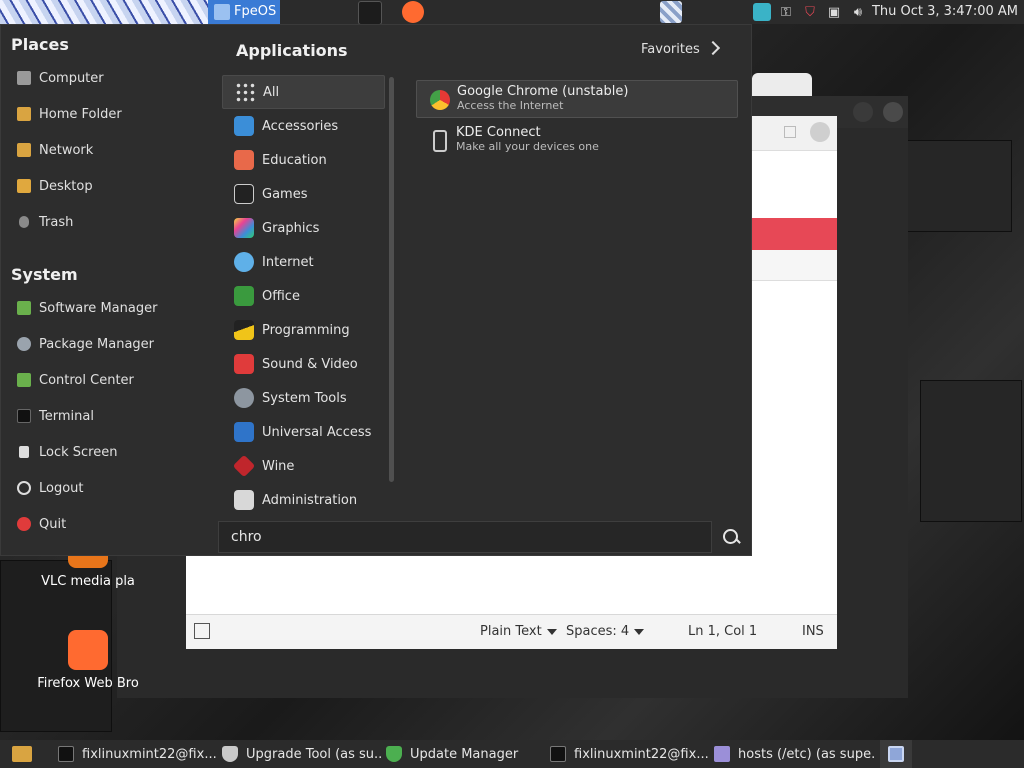 This screenshot has height=768, width=1024. I want to click on category-label: All, so click(271, 92).